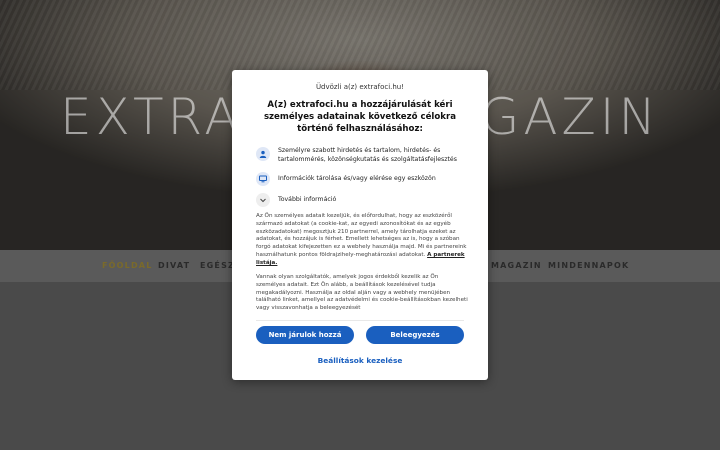 The width and height of the screenshot is (720, 450). Describe the element at coordinates (263, 179) in the screenshot. I see `device-icon` at that location.